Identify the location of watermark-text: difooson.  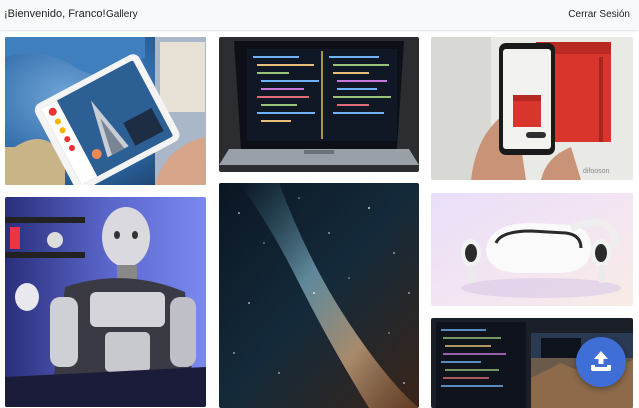
(596, 171).